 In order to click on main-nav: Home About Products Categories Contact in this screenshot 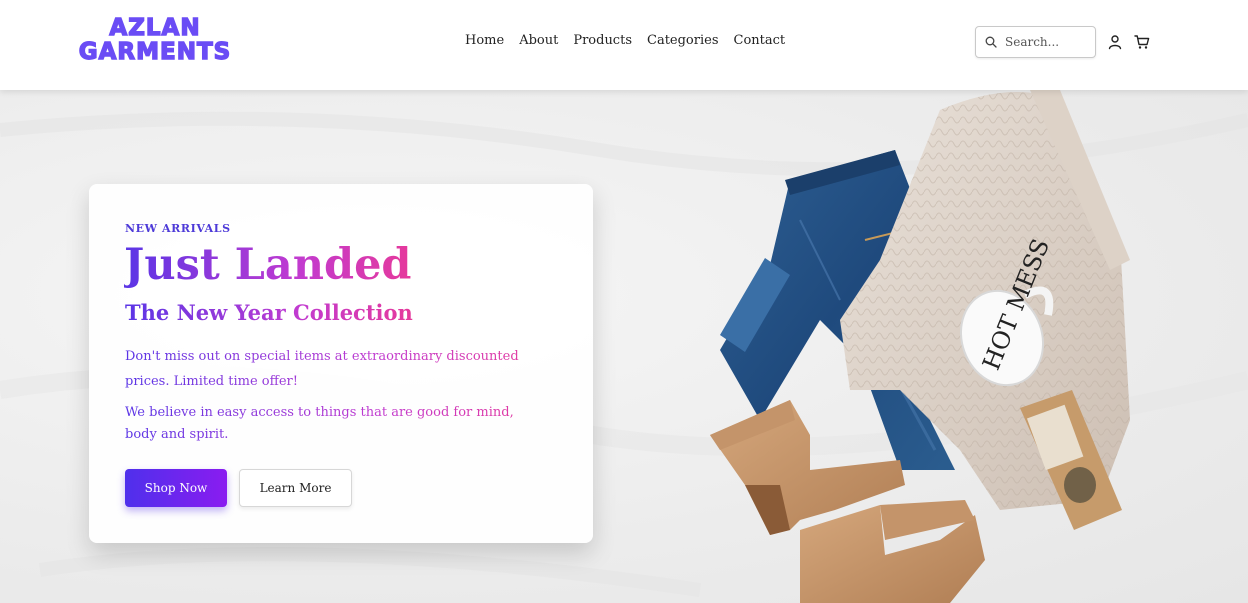, I will do `click(625, 41)`.